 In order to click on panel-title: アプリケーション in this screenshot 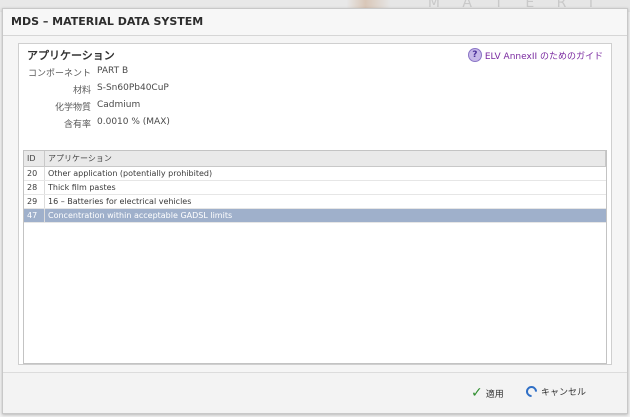, I will do `click(71, 55)`.